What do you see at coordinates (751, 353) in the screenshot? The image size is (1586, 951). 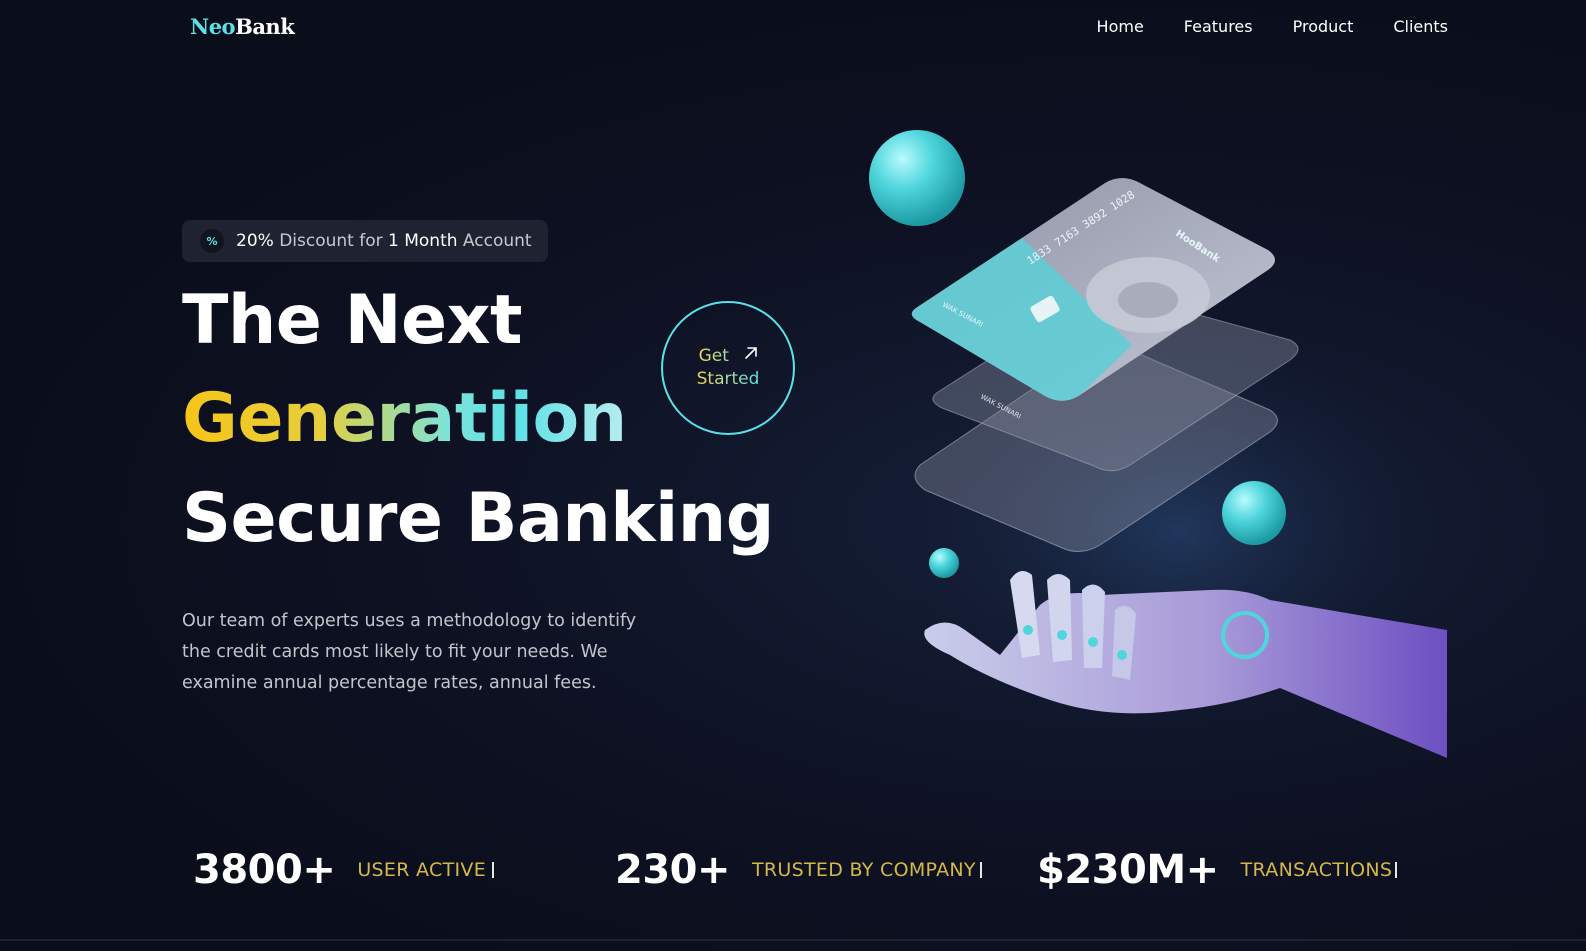 I see `arrow-up-right-icon` at bounding box center [751, 353].